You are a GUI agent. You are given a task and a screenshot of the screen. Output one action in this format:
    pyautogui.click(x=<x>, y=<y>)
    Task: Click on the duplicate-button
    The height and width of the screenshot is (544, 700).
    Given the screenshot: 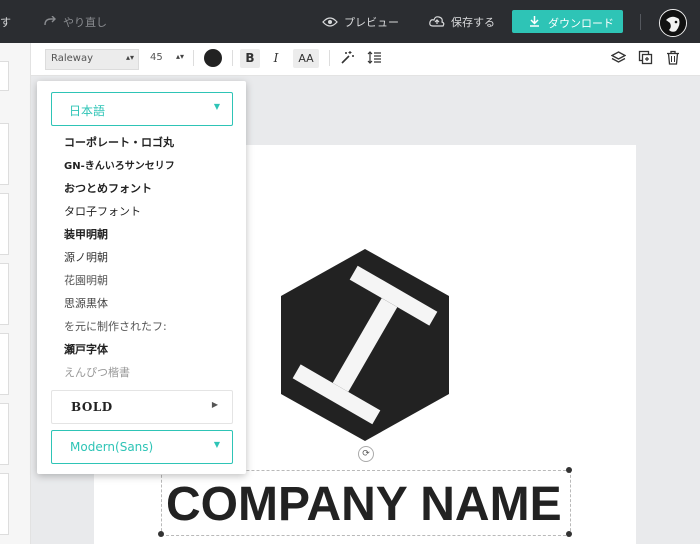 What is the action you would take?
    pyautogui.click(x=645, y=59)
    